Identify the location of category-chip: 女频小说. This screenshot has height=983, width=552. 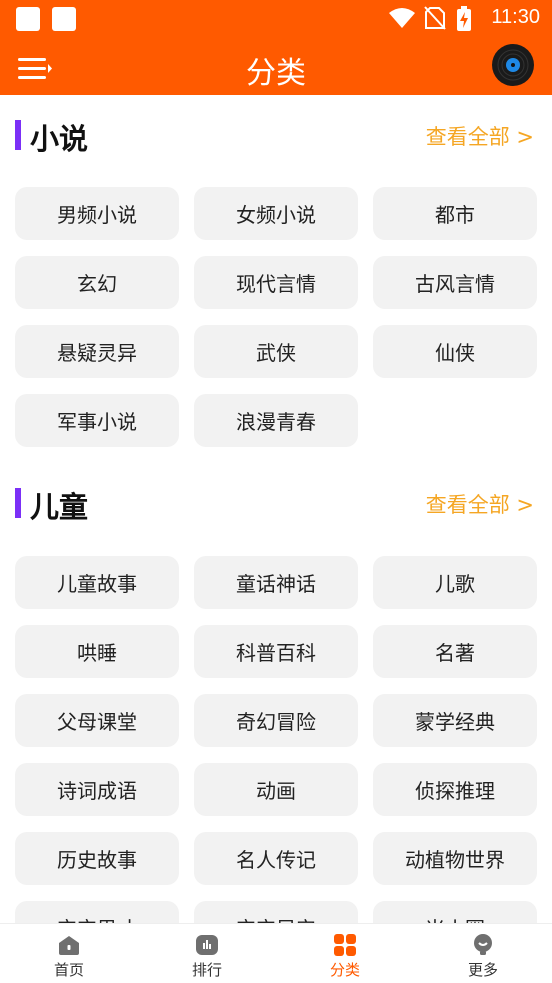
(276, 213).